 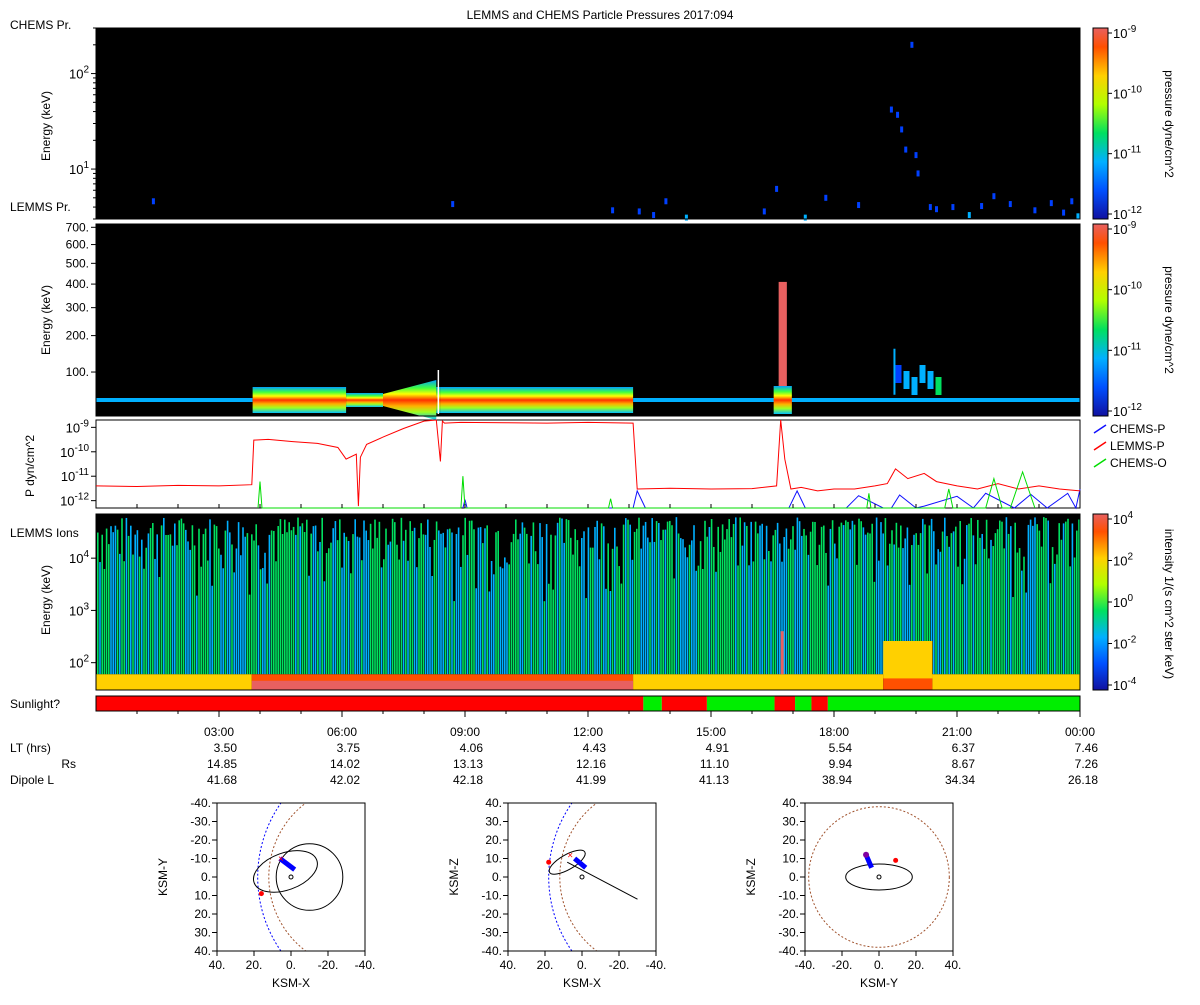 I want to click on colorbar-tick-label: 104, so click(x=1123, y=518).